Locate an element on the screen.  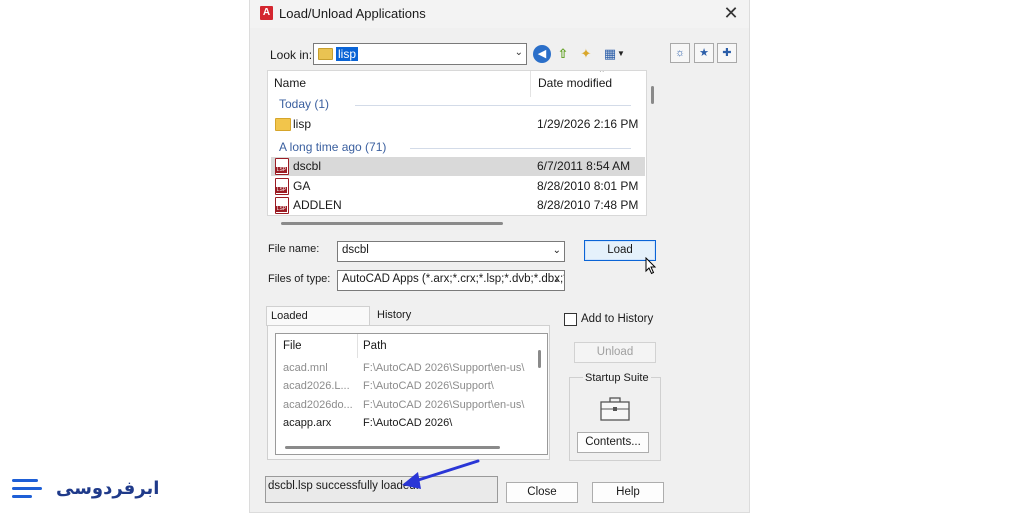
loaded-file: acad.mnl is located at coordinates (305, 368).